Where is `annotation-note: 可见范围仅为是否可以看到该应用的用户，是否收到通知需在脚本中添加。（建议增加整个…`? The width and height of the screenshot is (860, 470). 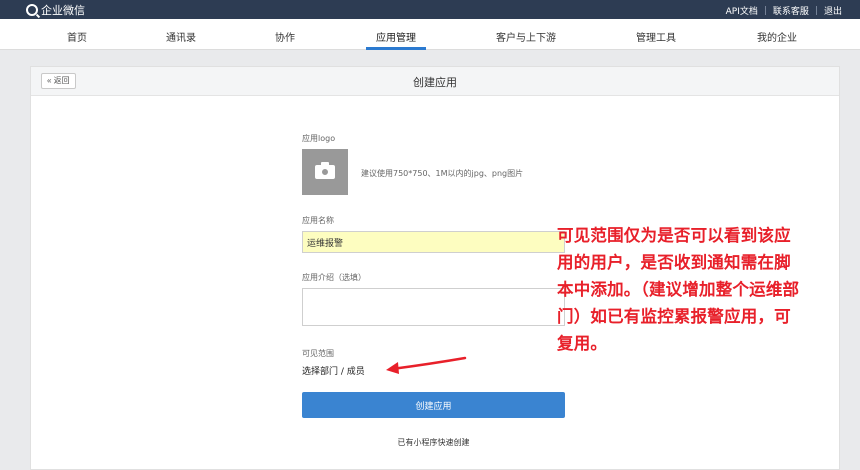 annotation-note: 可见范围仅为是否可以看到该应用的用户，是否收到通知需在脚本中添加。（建议增加整个… is located at coordinates (678, 289).